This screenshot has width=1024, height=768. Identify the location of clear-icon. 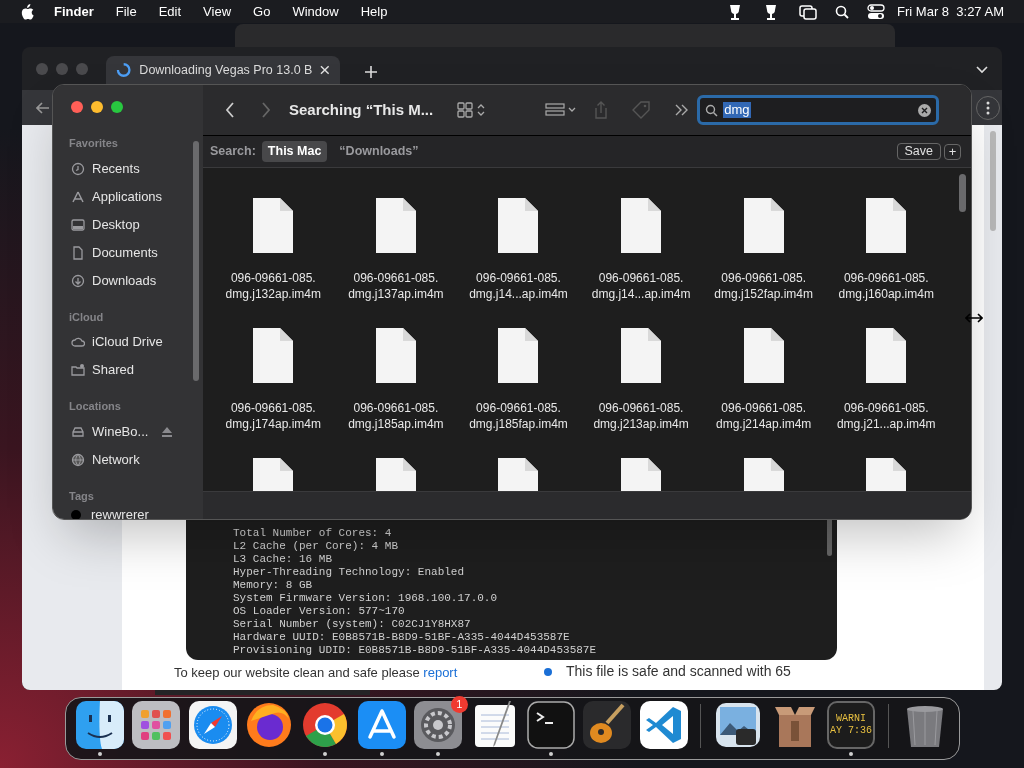
(925, 110).